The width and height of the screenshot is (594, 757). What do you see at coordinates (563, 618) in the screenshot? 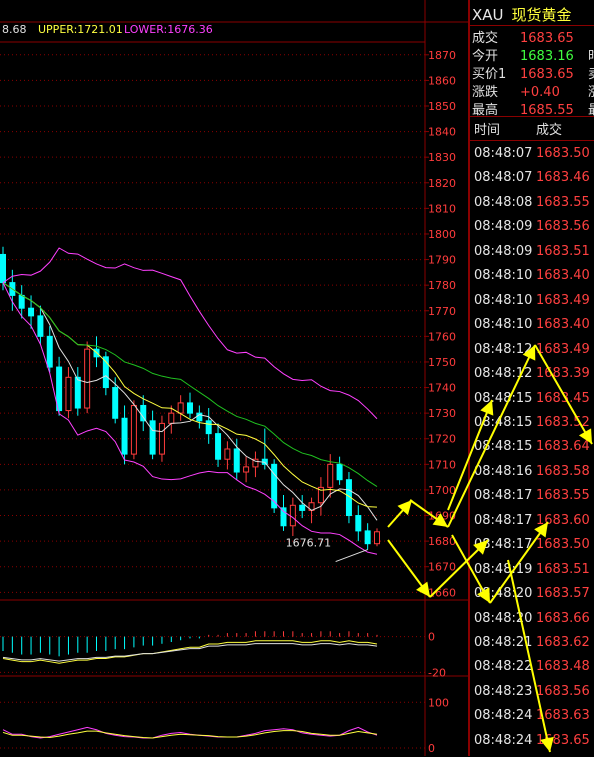
I see `tick-price: 1683.66` at bounding box center [563, 618].